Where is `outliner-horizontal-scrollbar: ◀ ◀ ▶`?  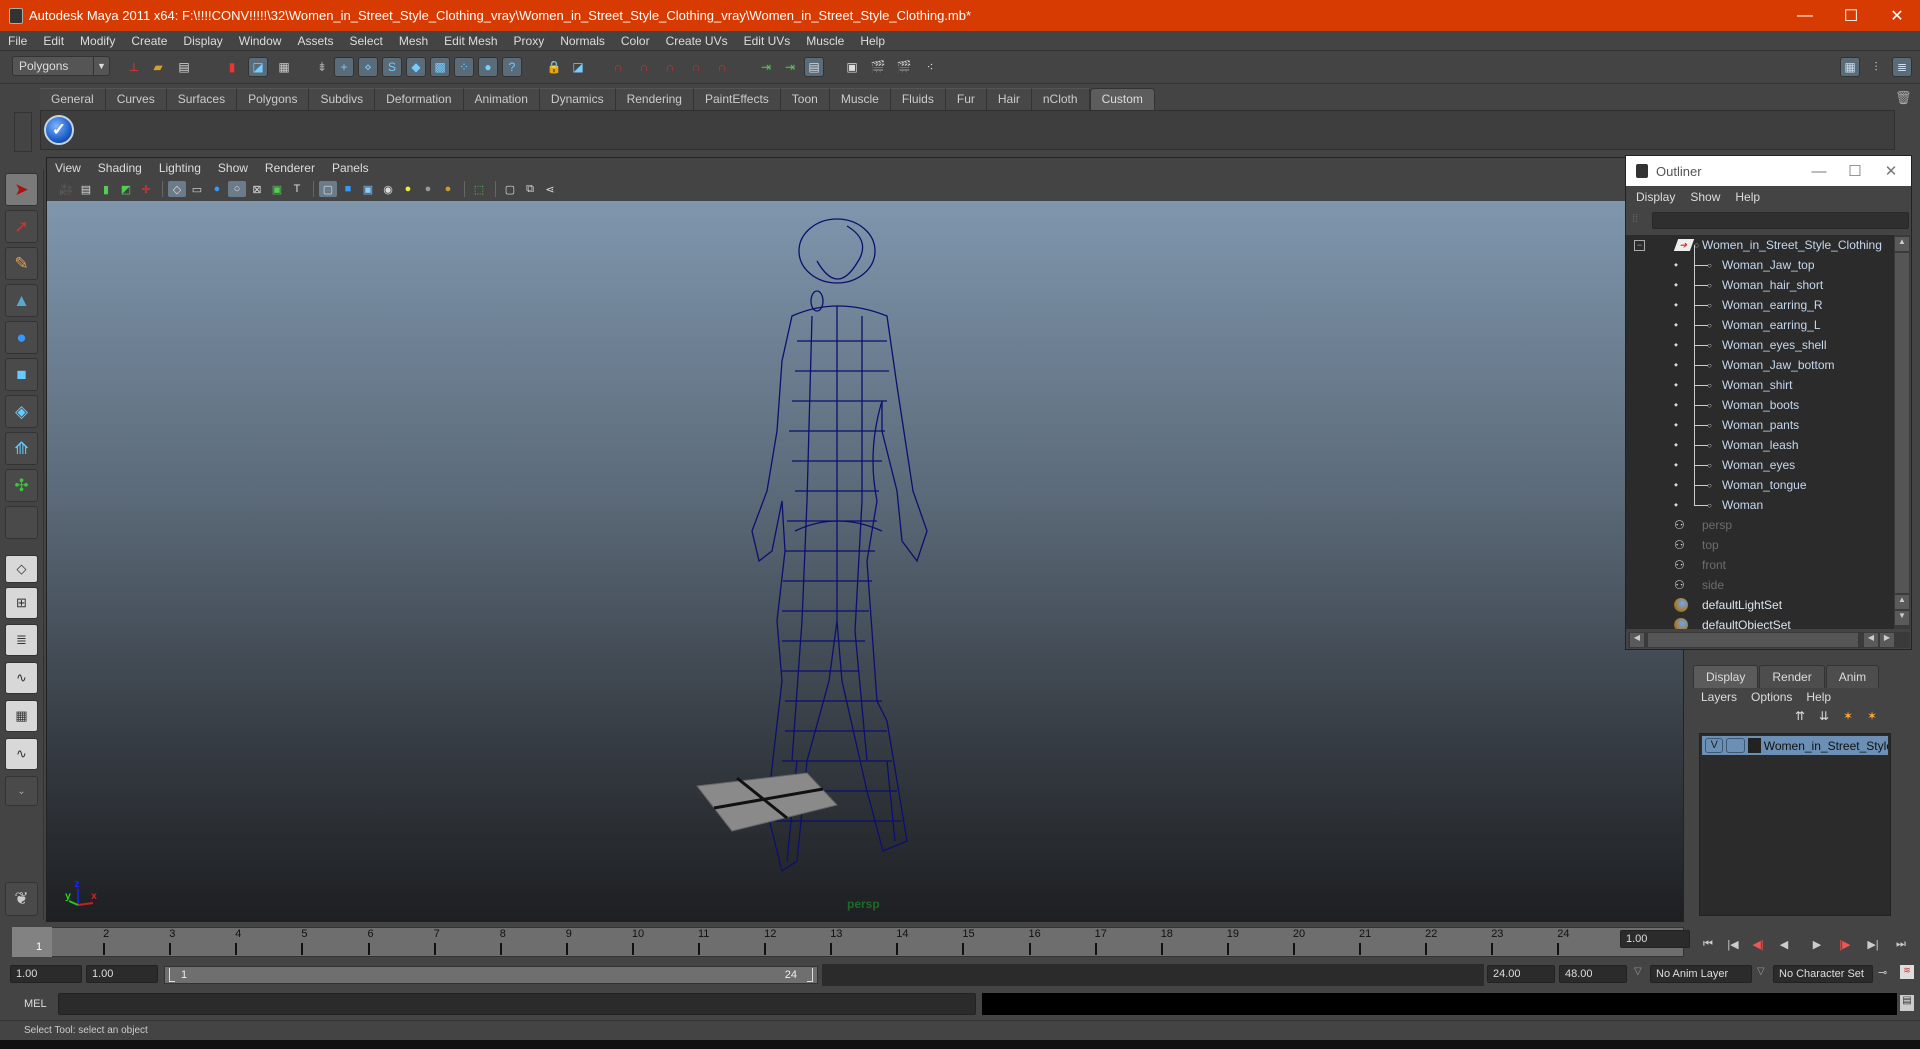 outliner-horizontal-scrollbar: ◀ ◀ ▶ is located at coordinates (1769, 640).